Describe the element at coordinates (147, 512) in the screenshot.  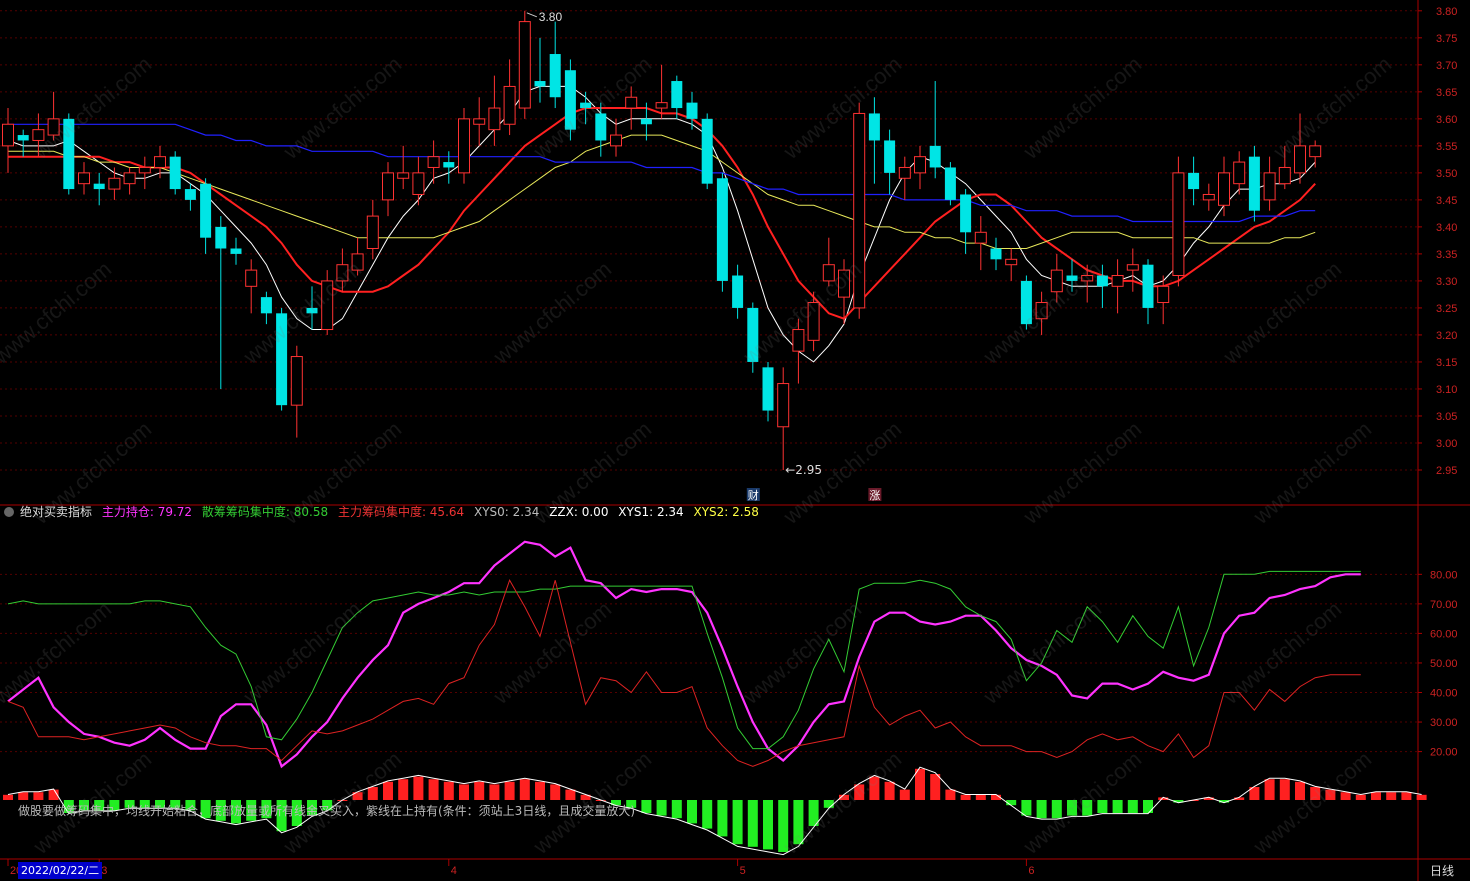
I see `indicator-item-main-hold: 主力持仓: 79.72` at that location.